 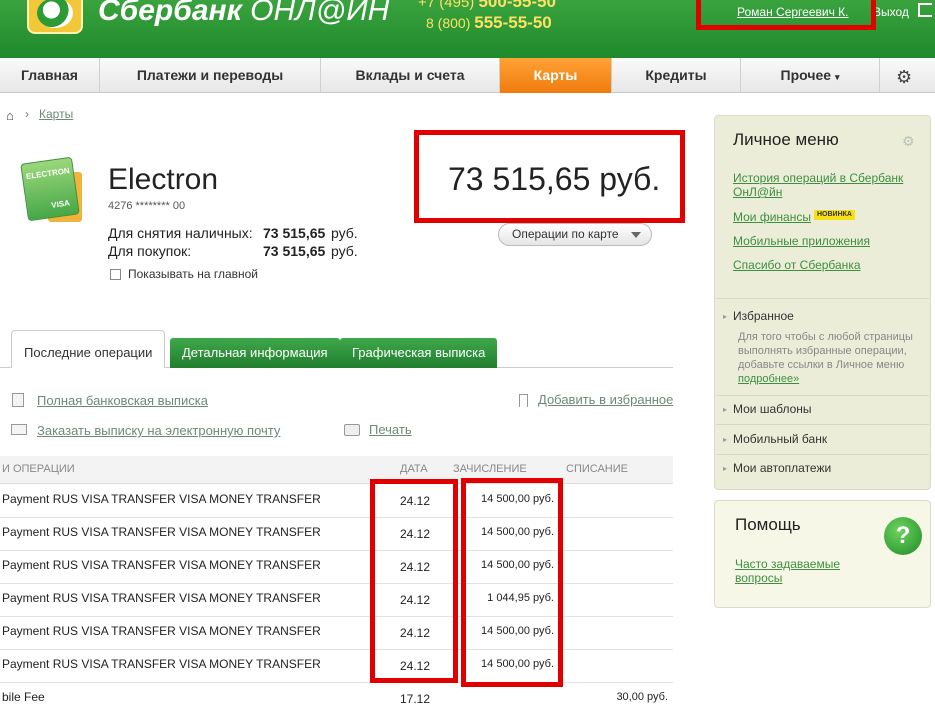 What do you see at coordinates (18, 400) in the screenshot?
I see `document-icon` at bounding box center [18, 400].